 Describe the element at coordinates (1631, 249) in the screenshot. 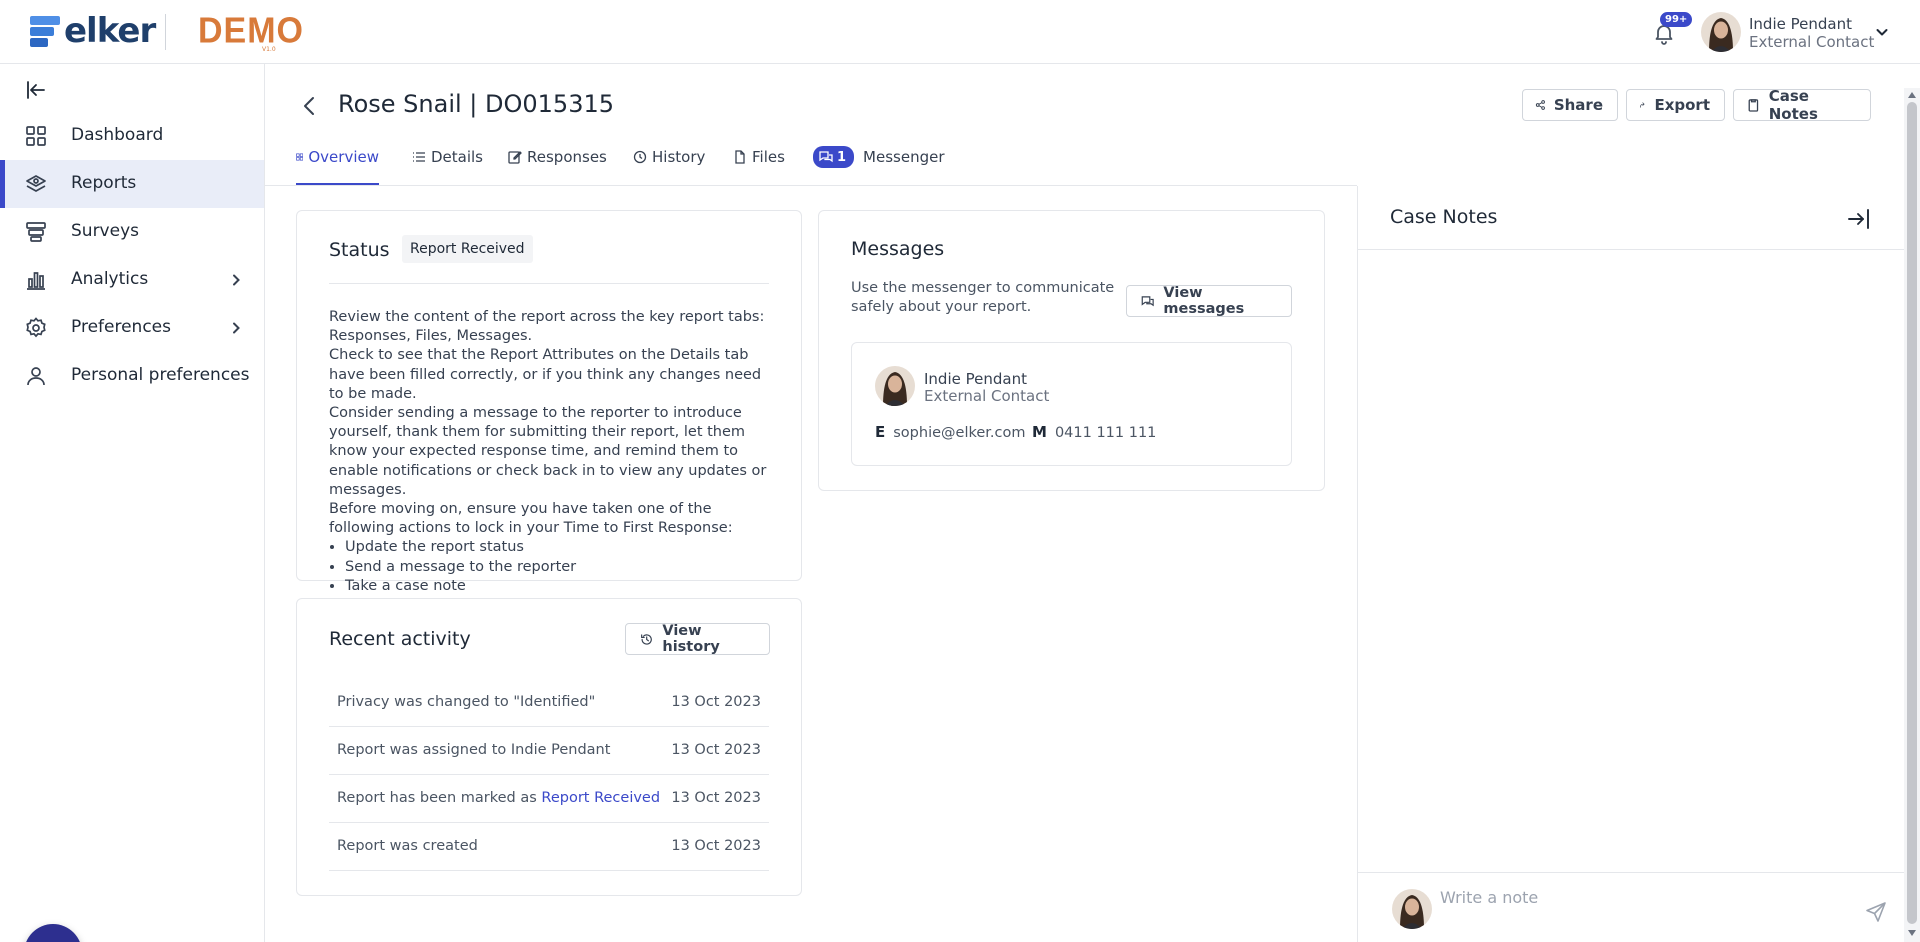

I see `case-notes-divider` at that location.